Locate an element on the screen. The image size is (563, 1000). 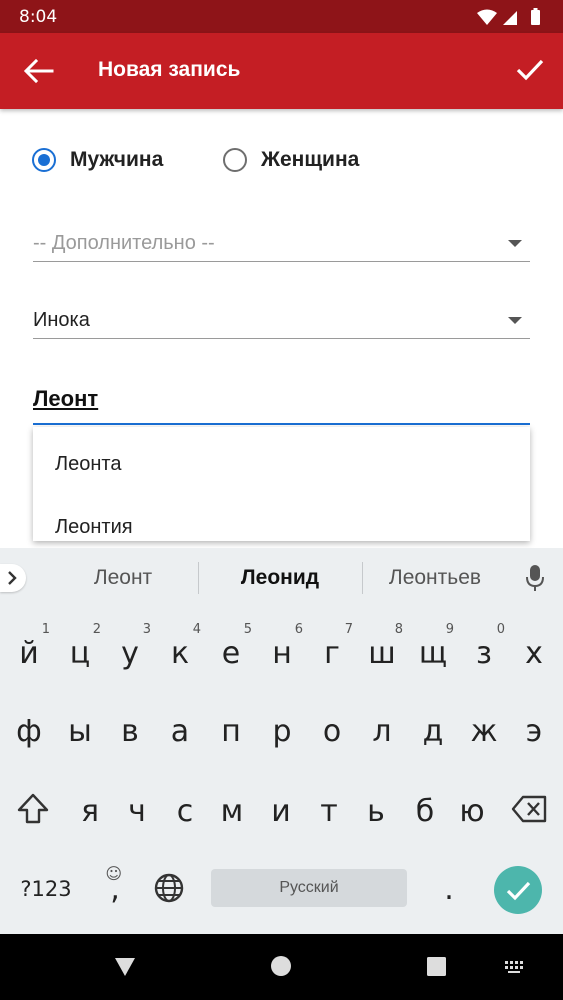
battery-icon is located at coordinates (535, 17).